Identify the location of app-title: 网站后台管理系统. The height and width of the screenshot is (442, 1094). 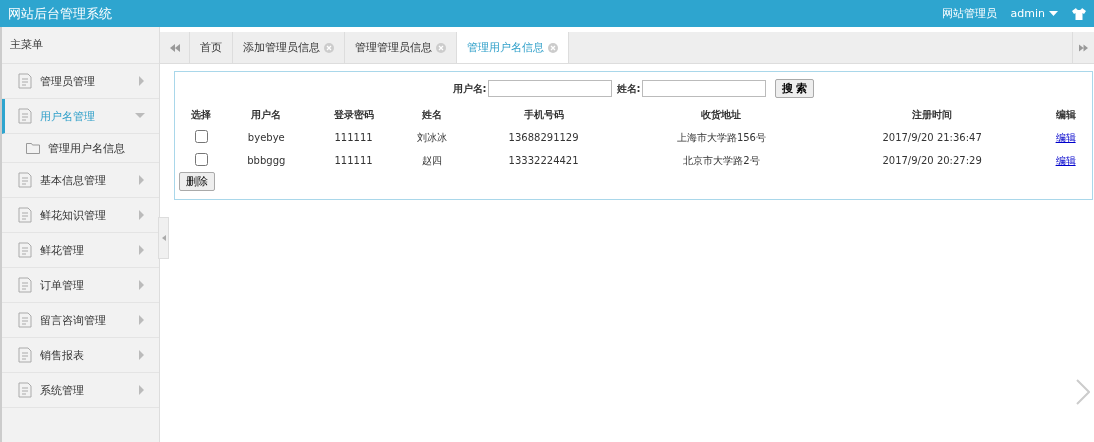
(60, 13).